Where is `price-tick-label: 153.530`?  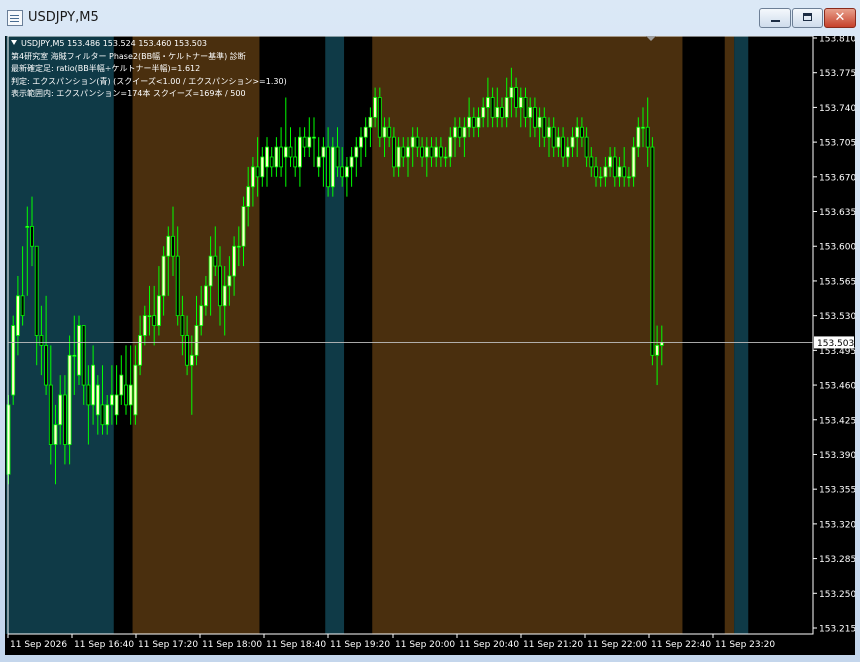 price-tick-label: 153.530 is located at coordinates (837, 317).